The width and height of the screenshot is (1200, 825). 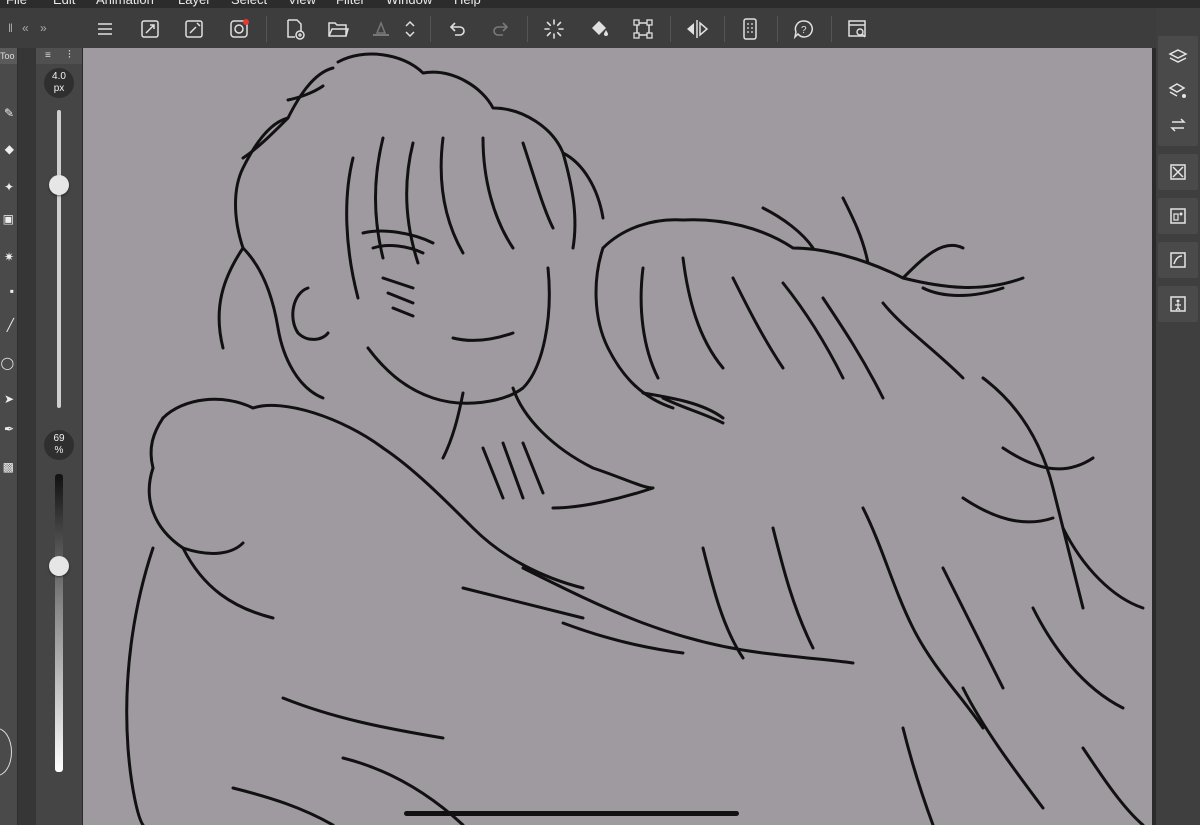 What do you see at coordinates (1178, 260) in the screenshot?
I see `file-object-icon` at bounding box center [1178, 260].